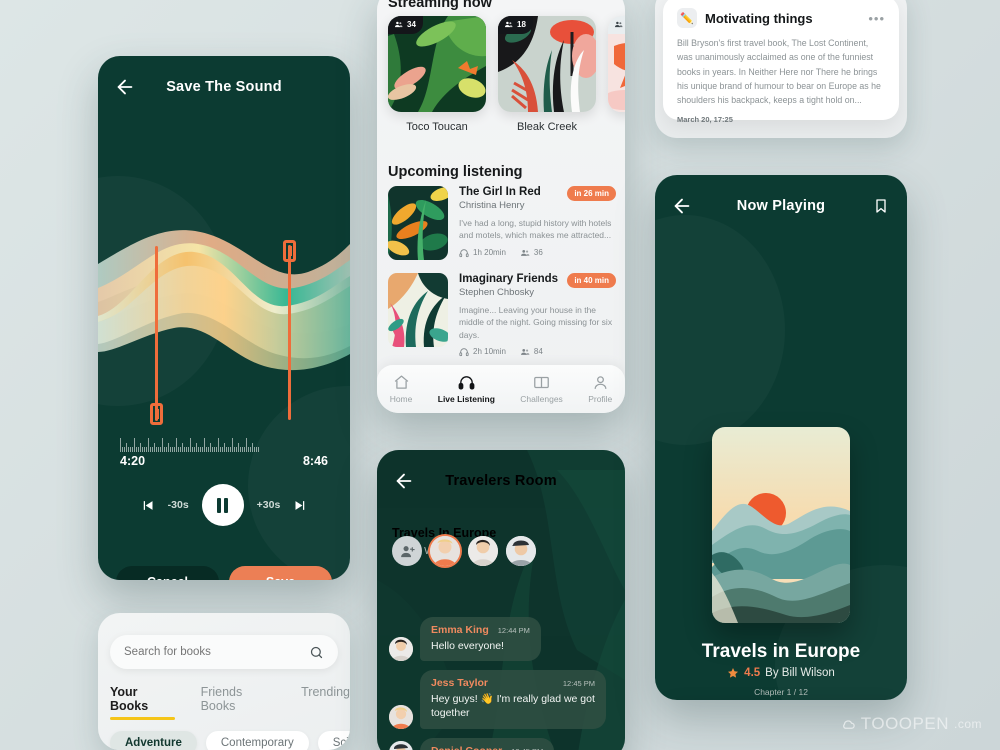 This screenshot has height=750, width=1000. What do you see at coordinates (455, 172) in the screenshot?
I see `upcoming-section-title: Upcoming listening` at bounding box center [455, 172].